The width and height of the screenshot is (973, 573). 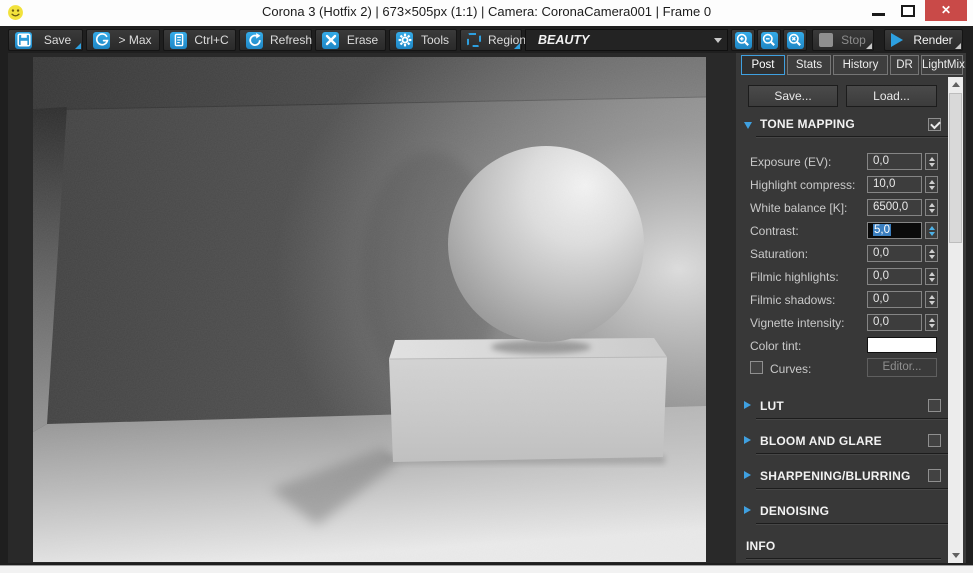 What do you see at coordinates (794, 511) in the screenshot?
I see `section-title: DENOISING` at bounding box center [794, 511].